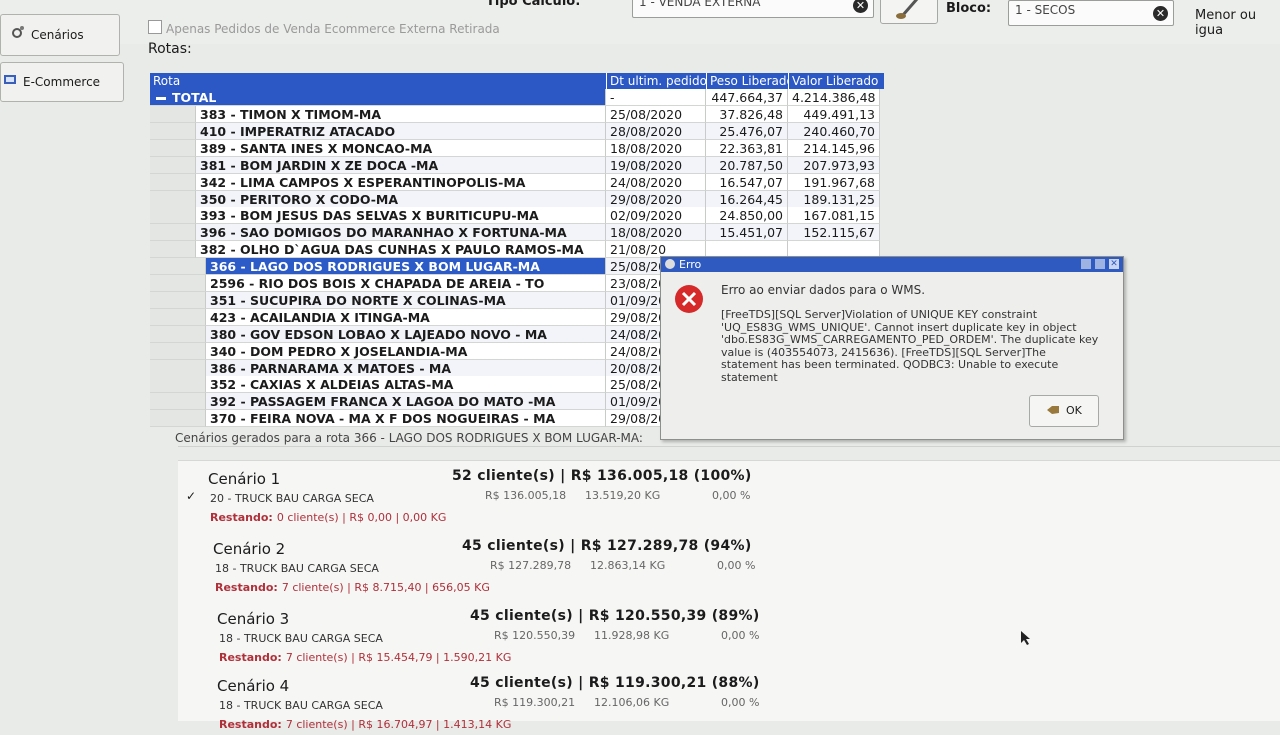 The height and width of the screenshot is (735, 1280). I want to click on cenarios-button: Cenários, so click(60, 35).